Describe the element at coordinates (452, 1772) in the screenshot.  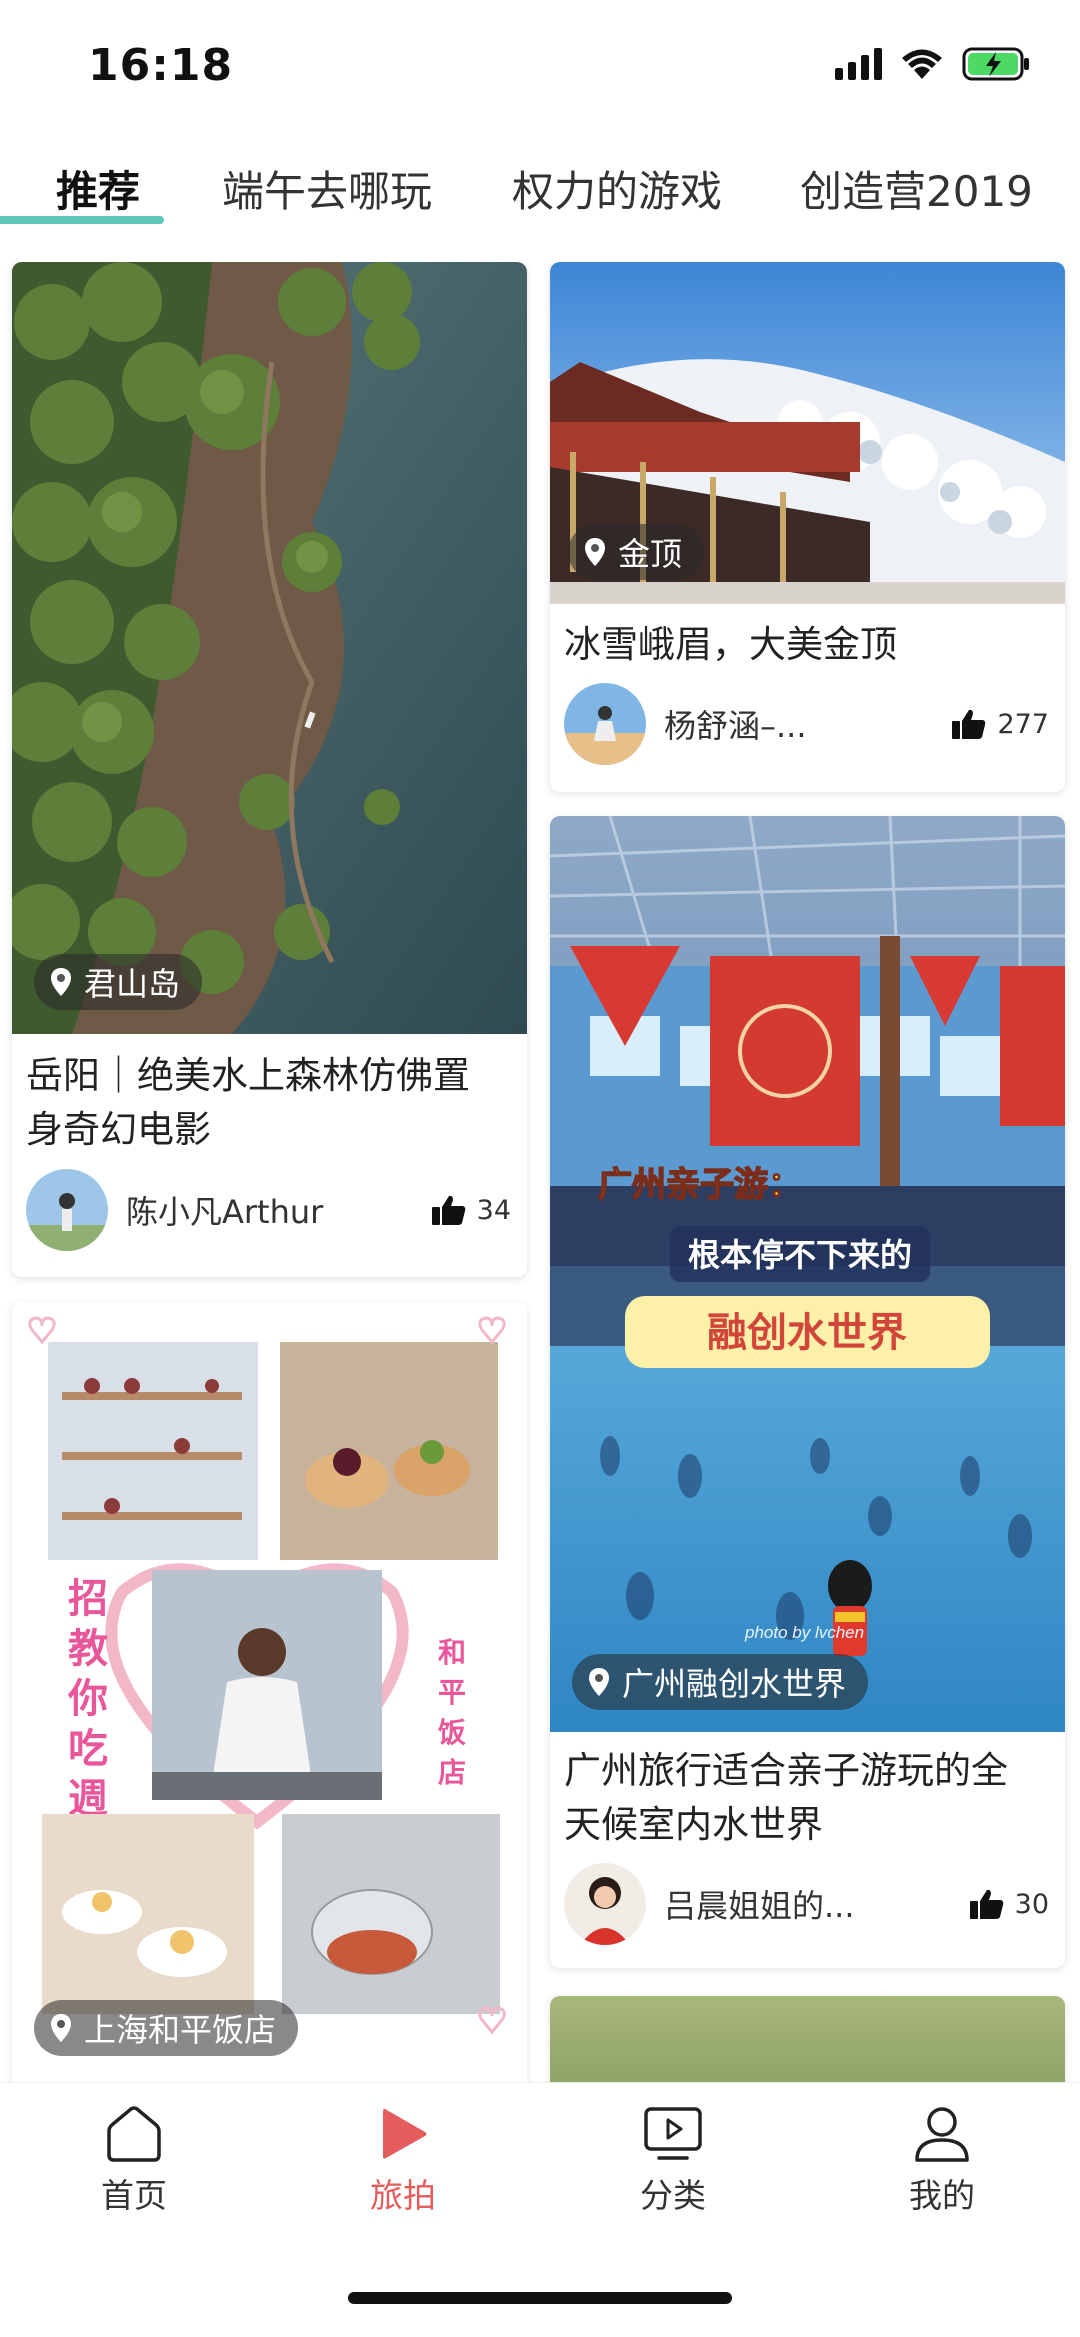
I see `svg-text: 店` at that location.